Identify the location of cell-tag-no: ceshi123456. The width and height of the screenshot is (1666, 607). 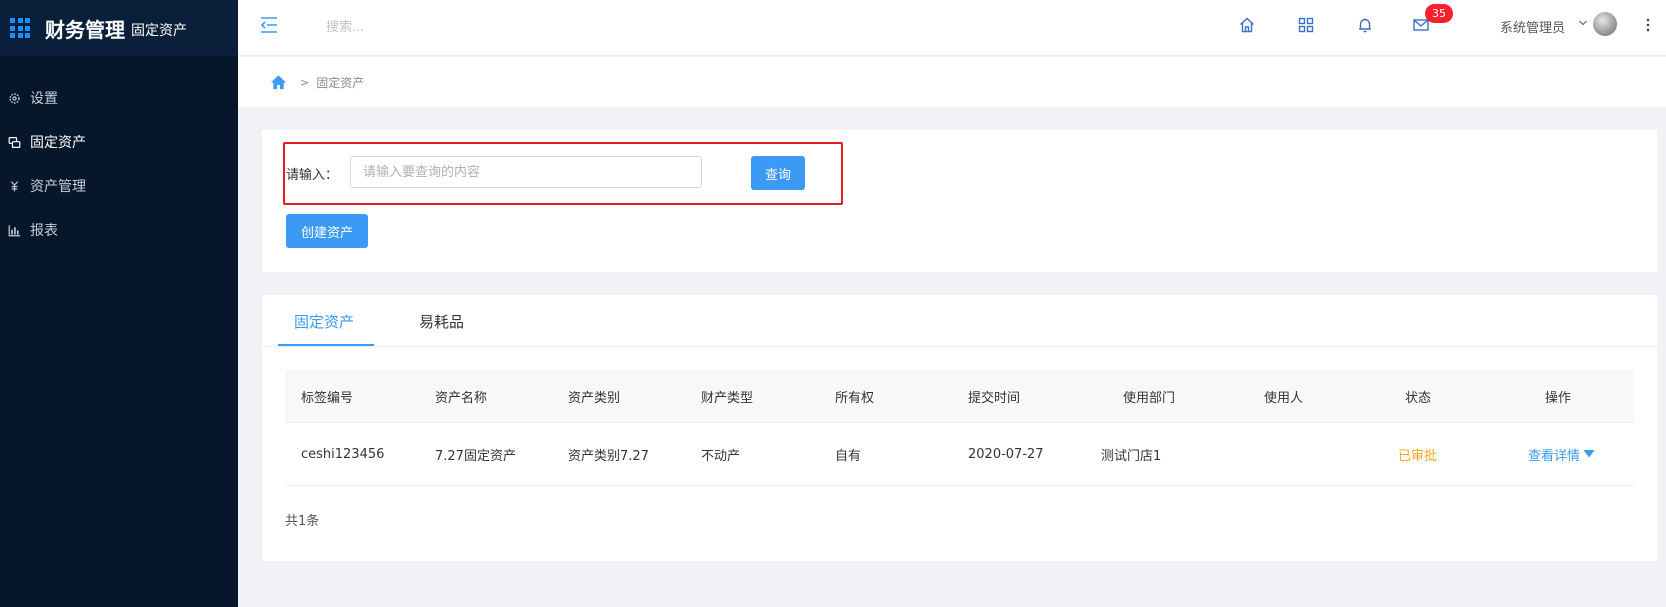
(343, 454).